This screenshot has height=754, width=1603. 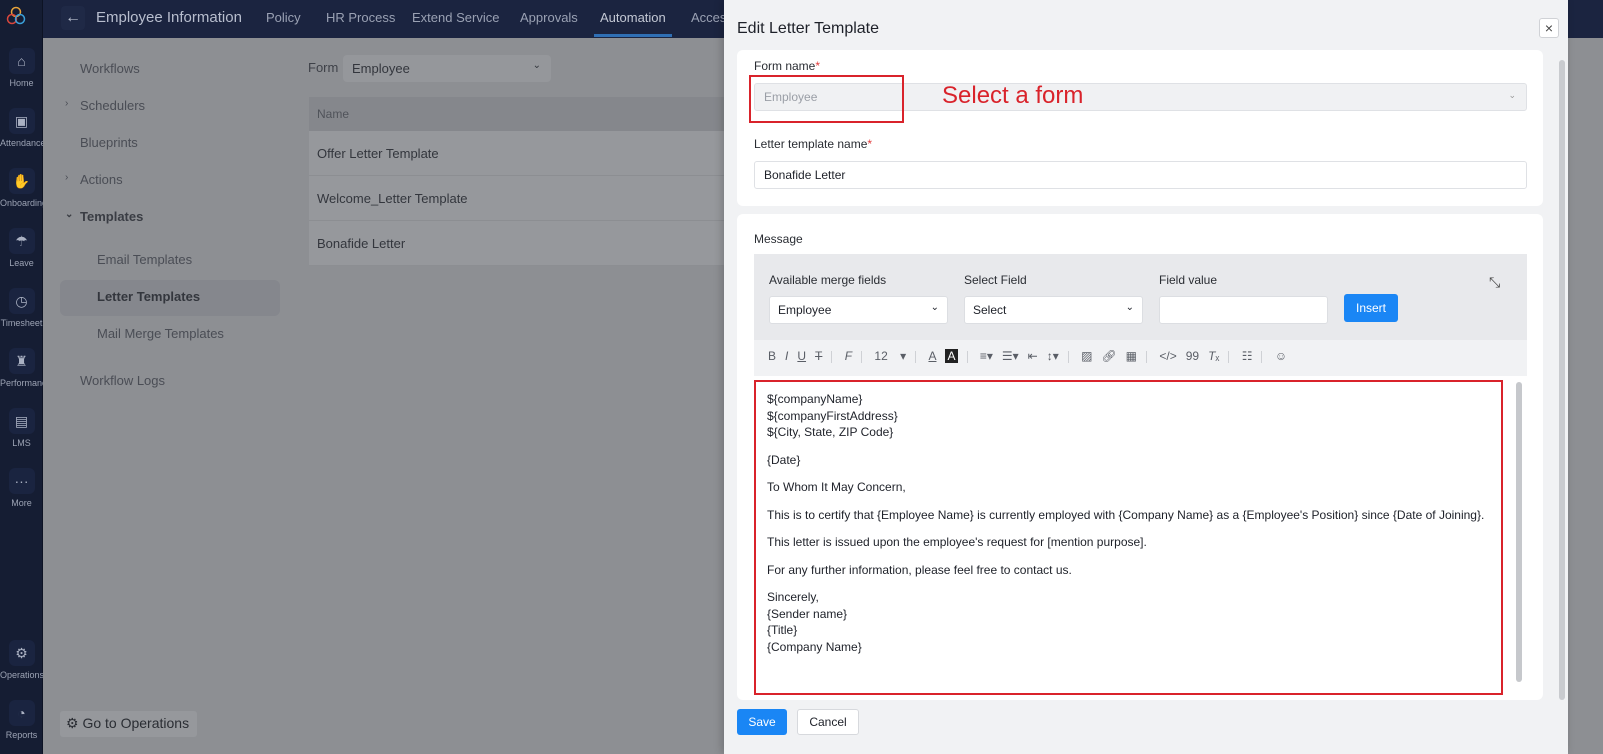 I want to click on editor-scrollbar, so click(x=1519, y=535).